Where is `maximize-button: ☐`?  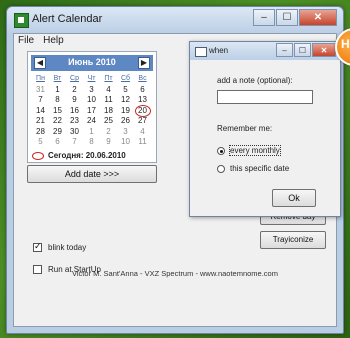 maximize-button: ☐ is located at coordinates (287, 17).